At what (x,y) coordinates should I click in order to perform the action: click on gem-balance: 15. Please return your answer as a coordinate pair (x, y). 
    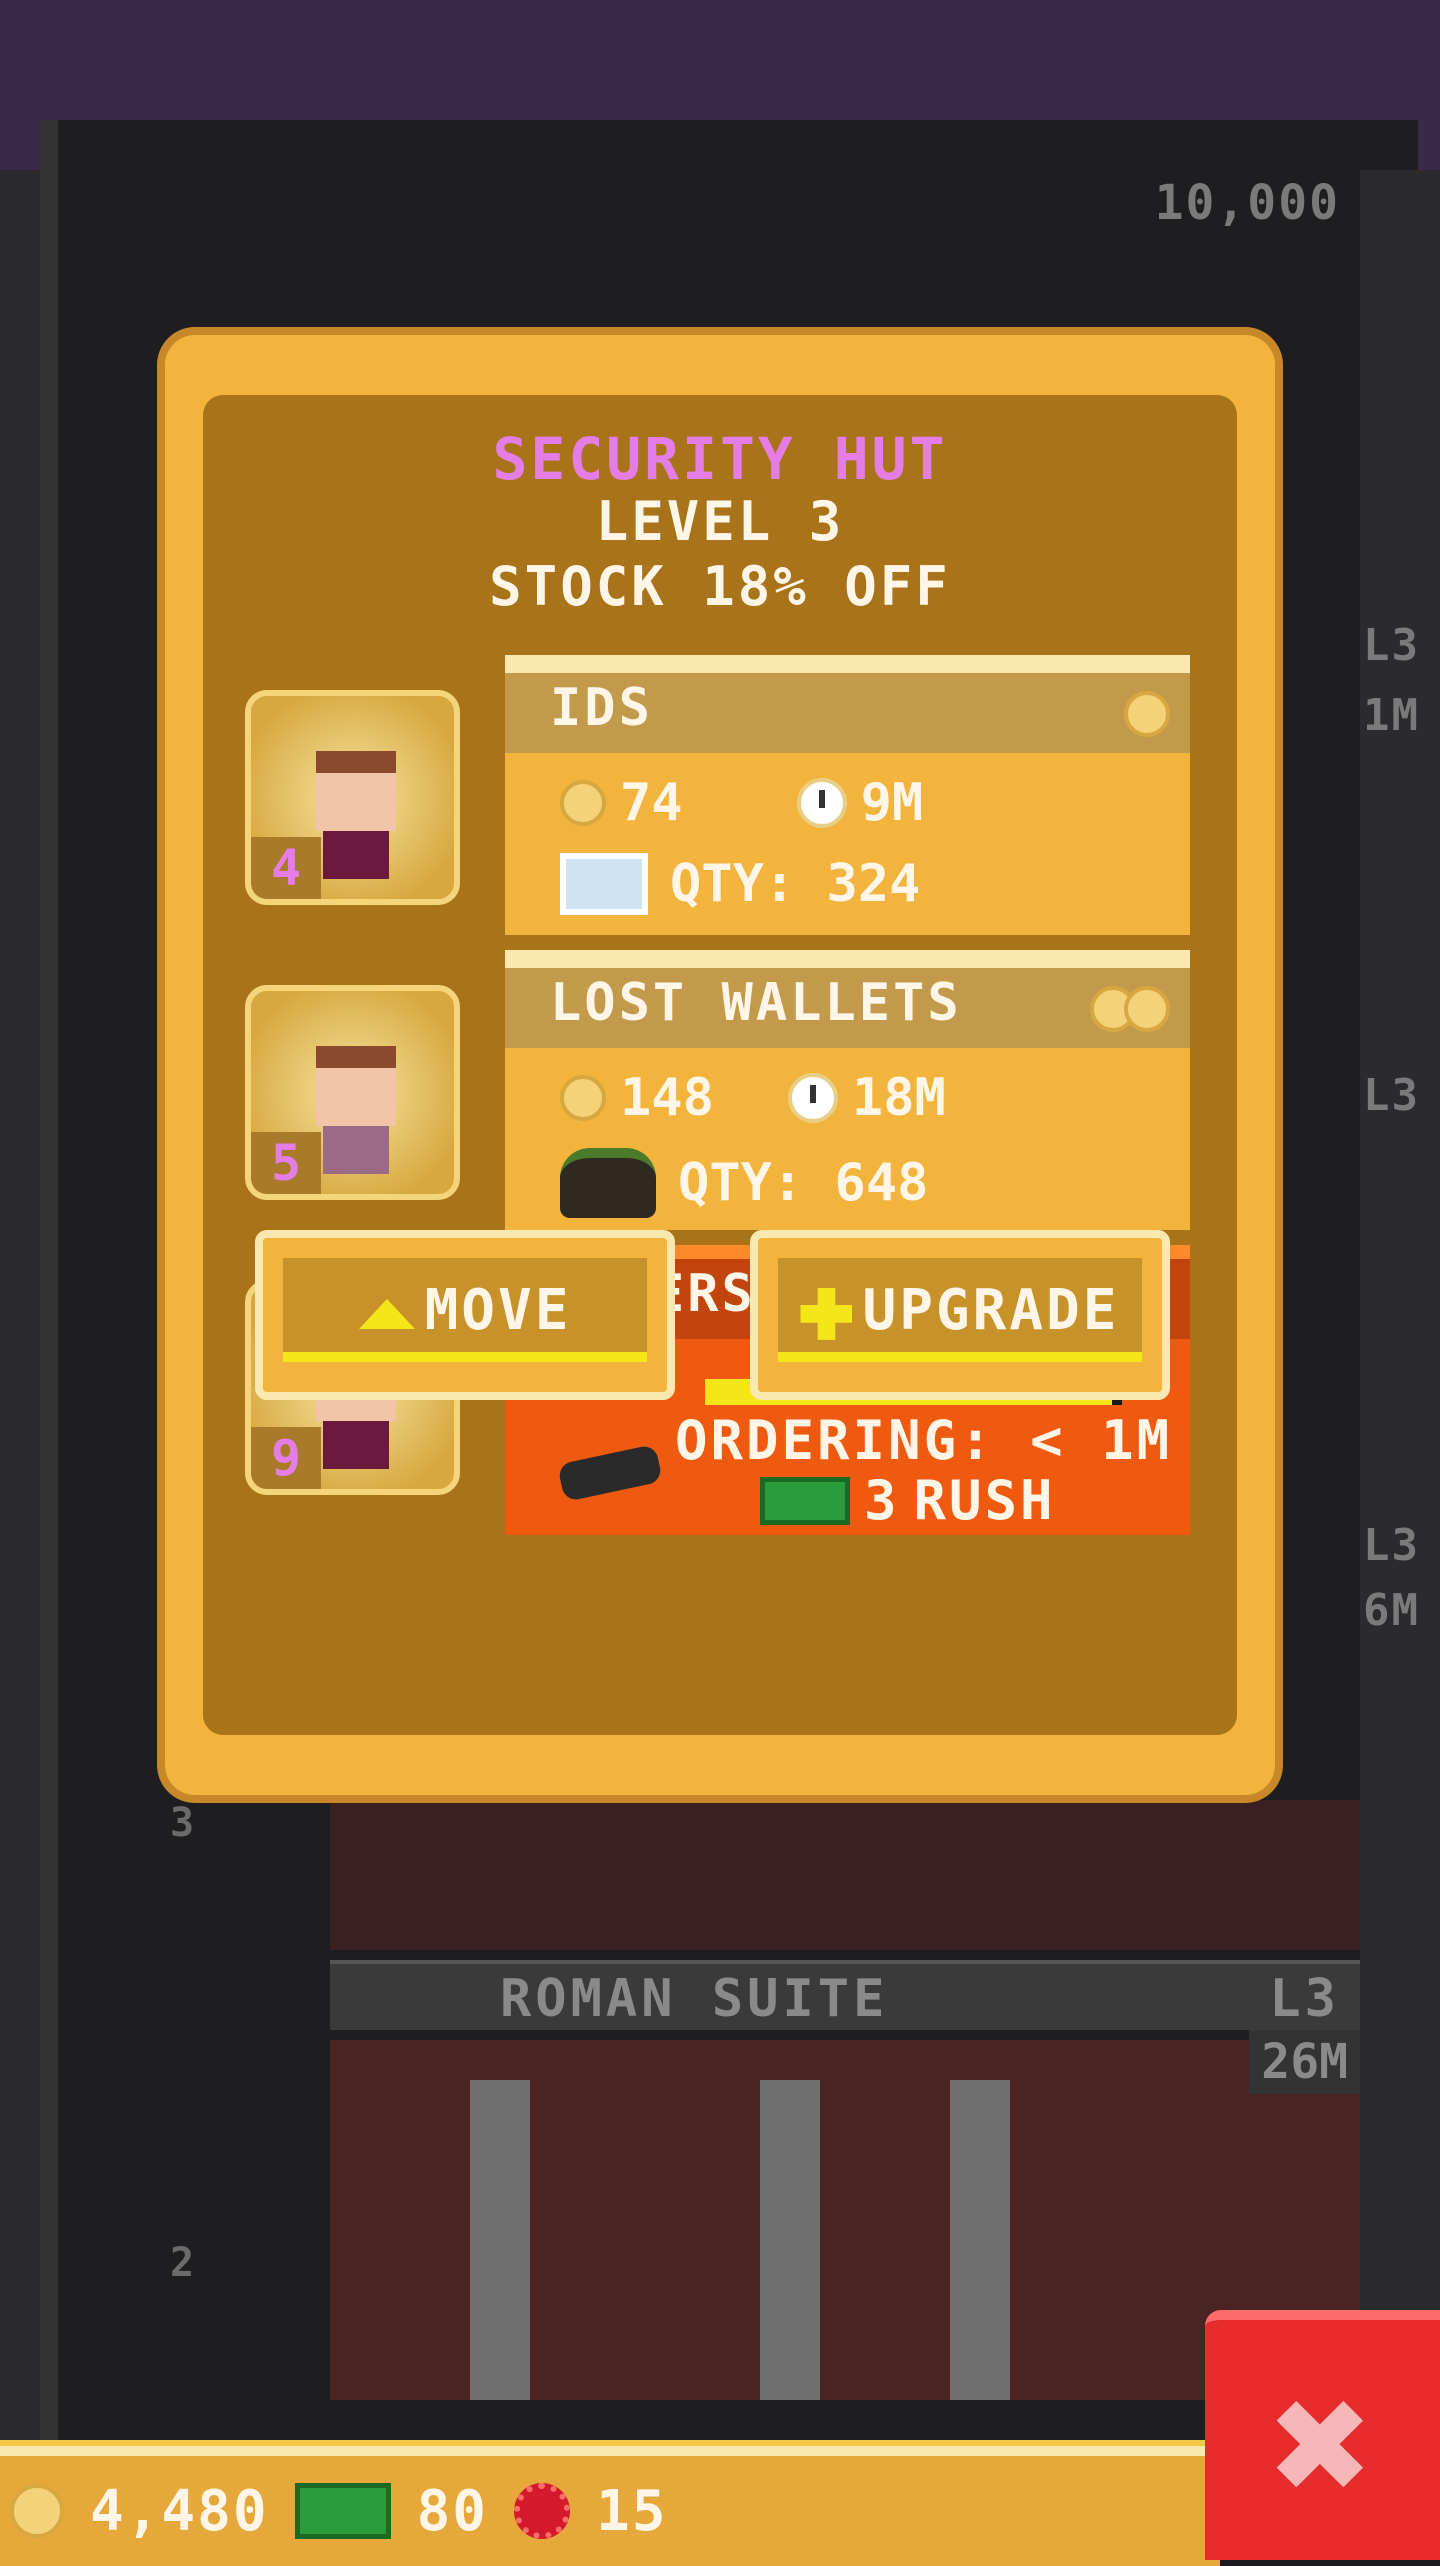
    Looking at the image, I should click on (632, 2511).